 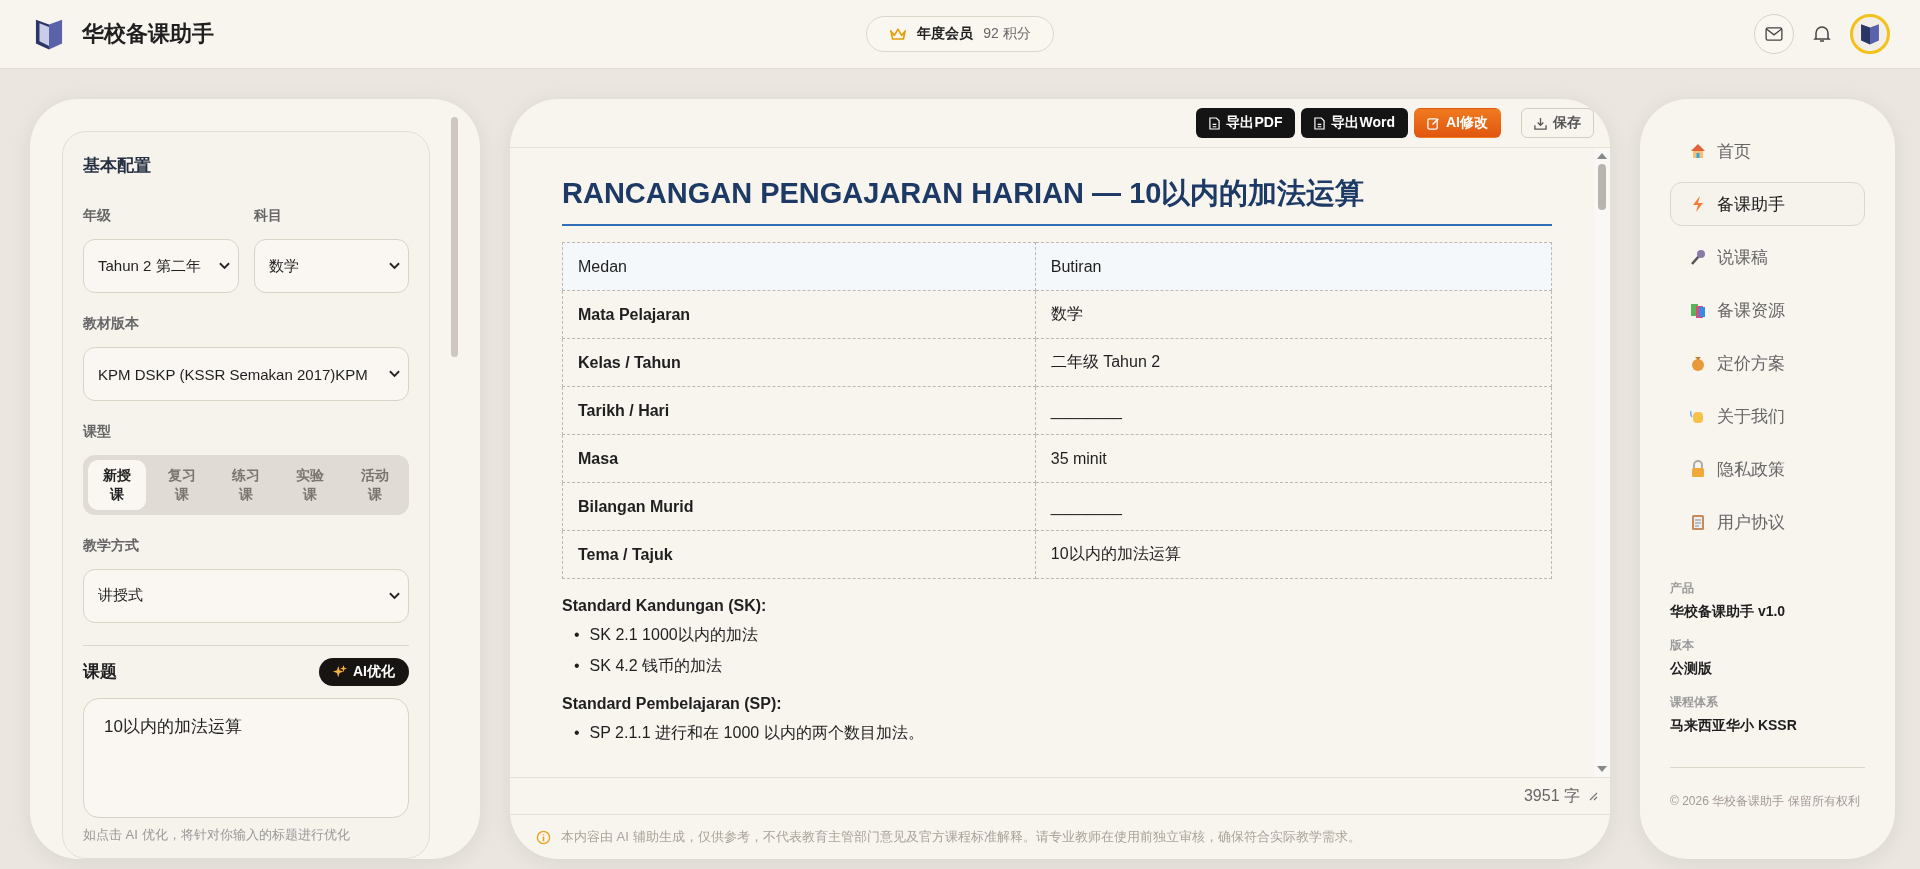 What do you see at coordinates (1767, 522) in the screenshot?
I see `nav-item: 用户协议` at bounding box center [1767, 522].